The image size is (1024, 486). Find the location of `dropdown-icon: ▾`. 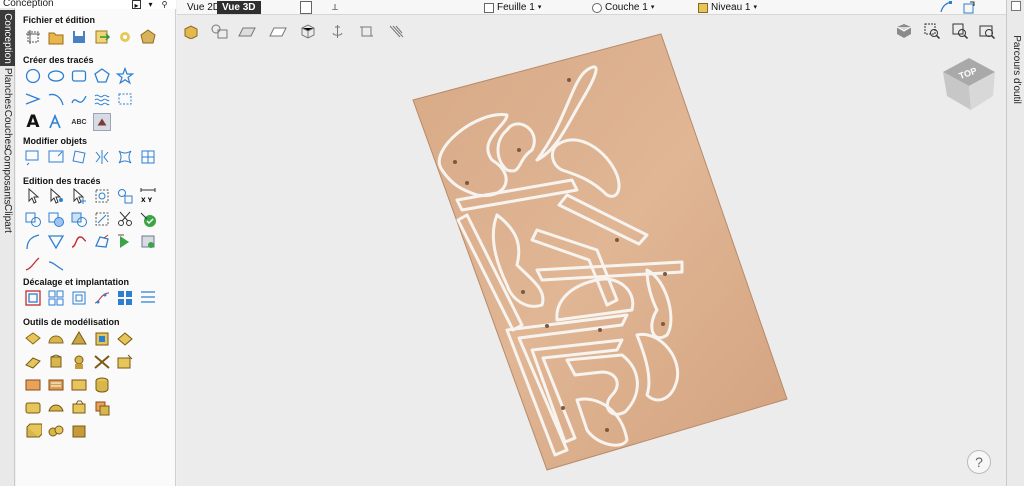

dropdown-icon: ▾ is located at coordinates (150, 4).